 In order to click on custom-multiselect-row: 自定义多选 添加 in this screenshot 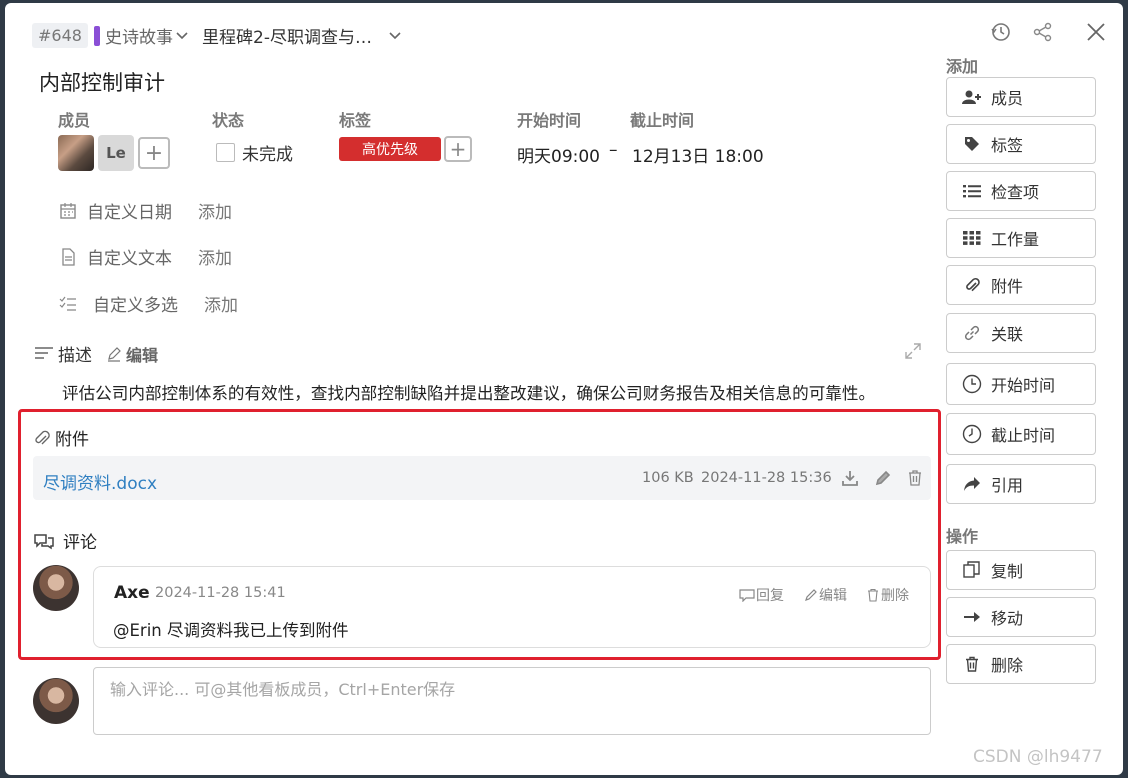, I will do `click(147, 303)`.